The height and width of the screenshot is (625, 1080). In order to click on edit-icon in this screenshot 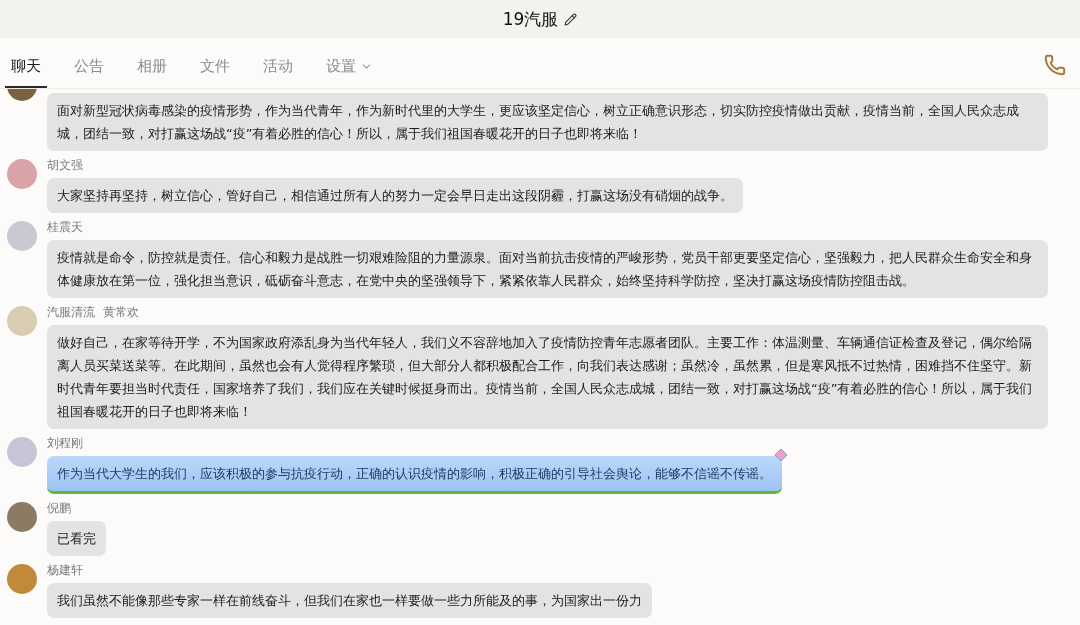, I will do `click(571, 19)`.